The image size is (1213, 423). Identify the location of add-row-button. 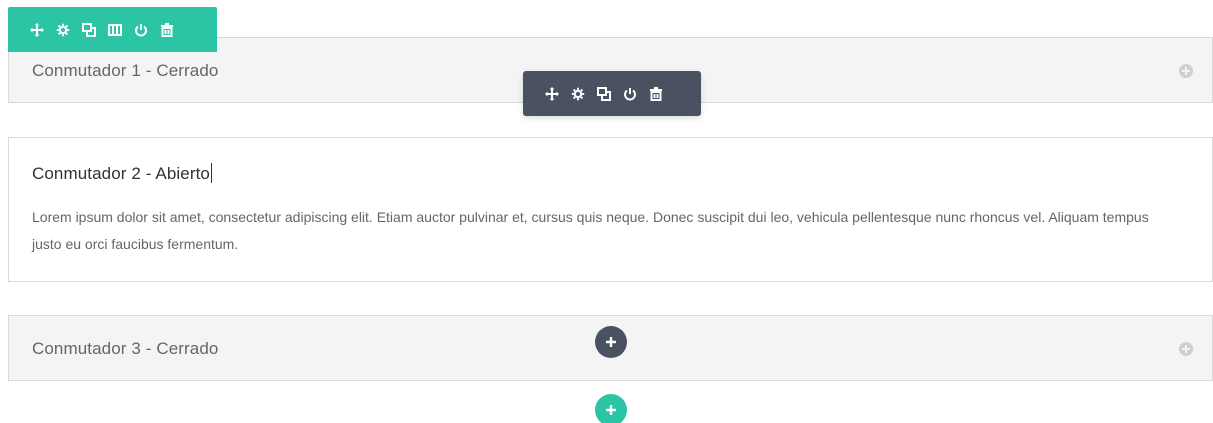
(611, 408).